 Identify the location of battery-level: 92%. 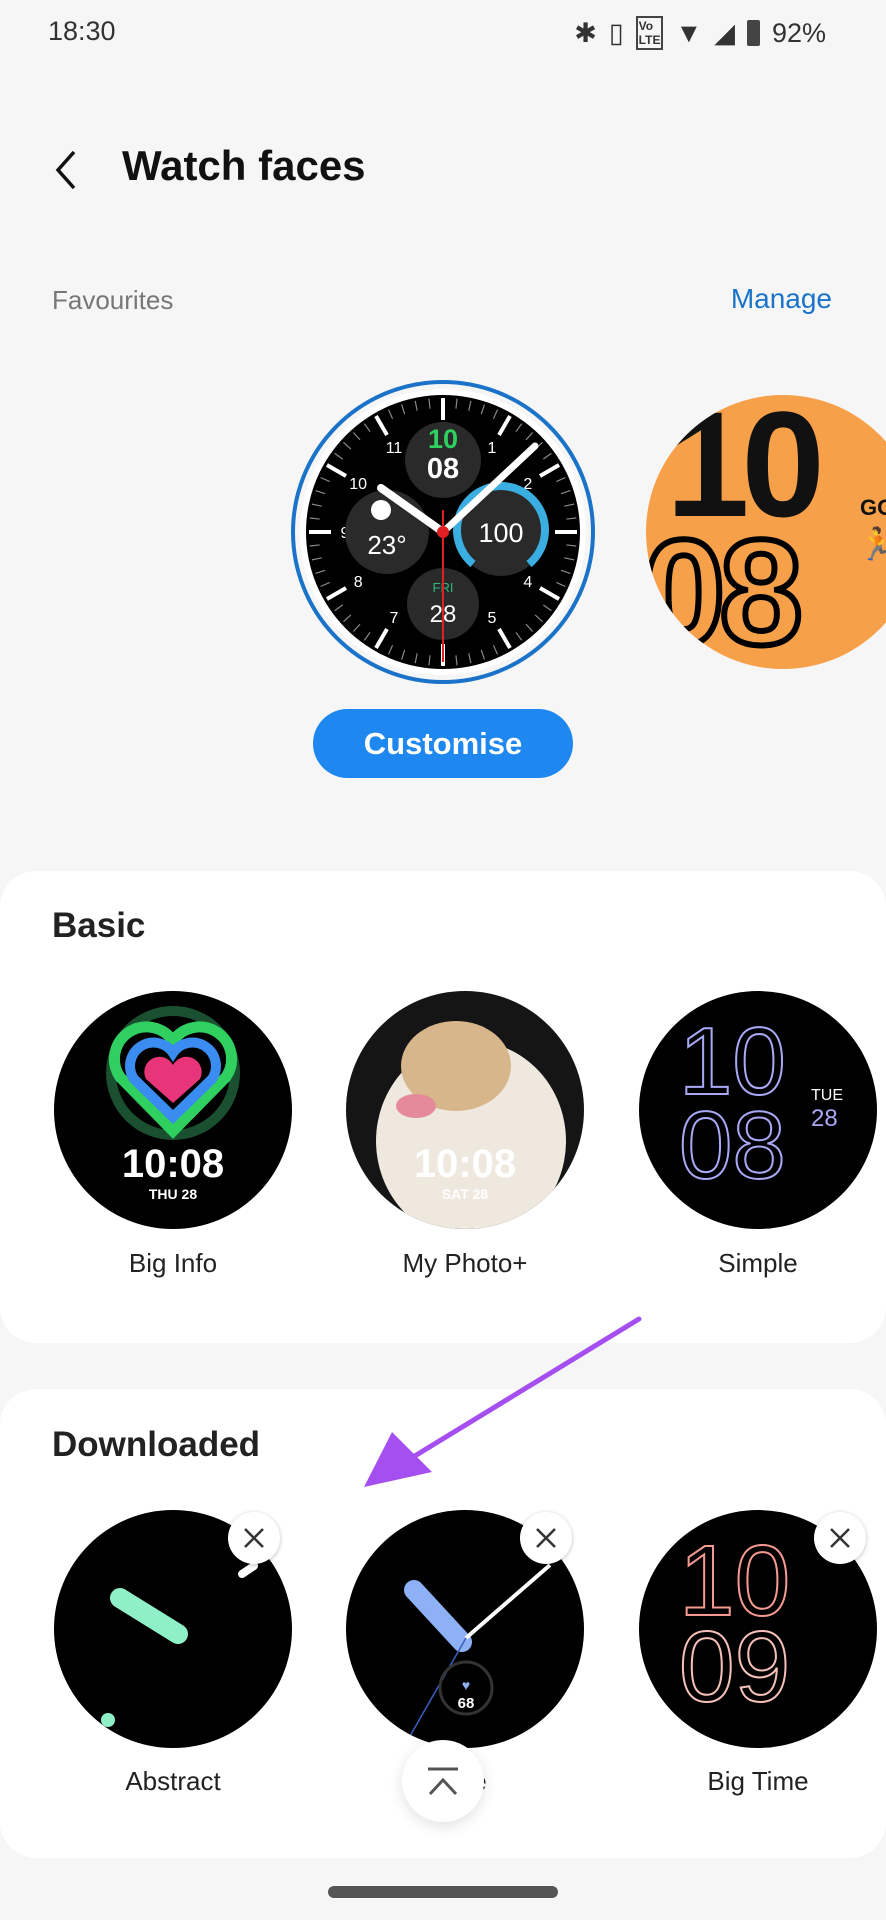
(798, 32).